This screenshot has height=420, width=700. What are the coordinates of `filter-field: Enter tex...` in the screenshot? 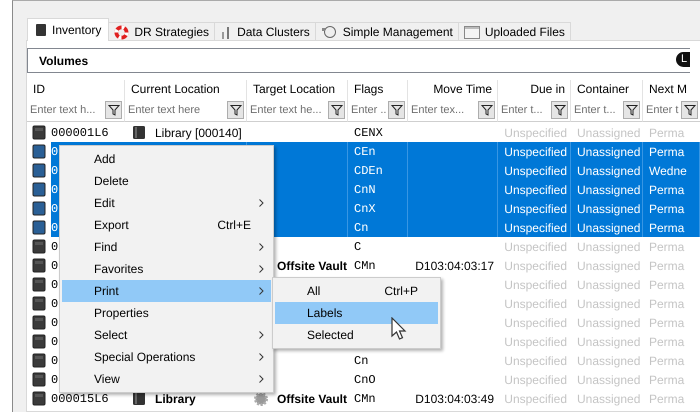 It's located at (442, 110).